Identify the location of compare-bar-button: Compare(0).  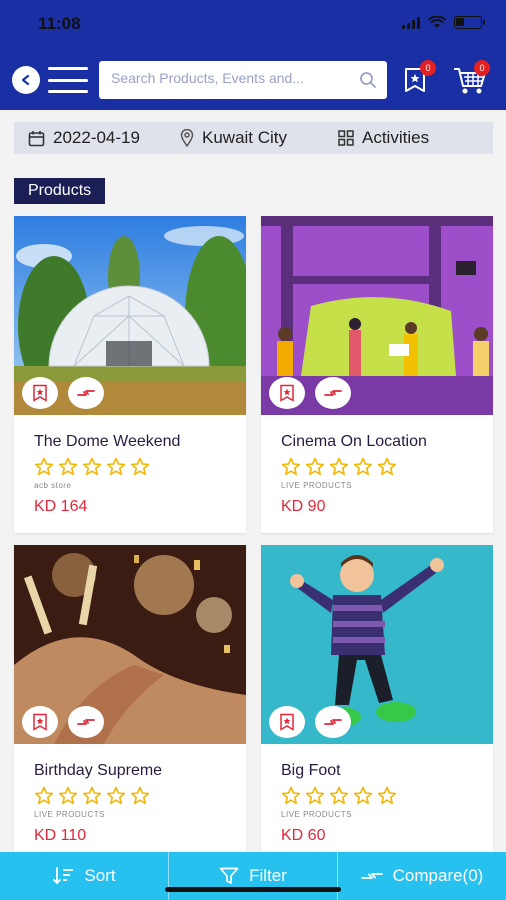
(422, 876).